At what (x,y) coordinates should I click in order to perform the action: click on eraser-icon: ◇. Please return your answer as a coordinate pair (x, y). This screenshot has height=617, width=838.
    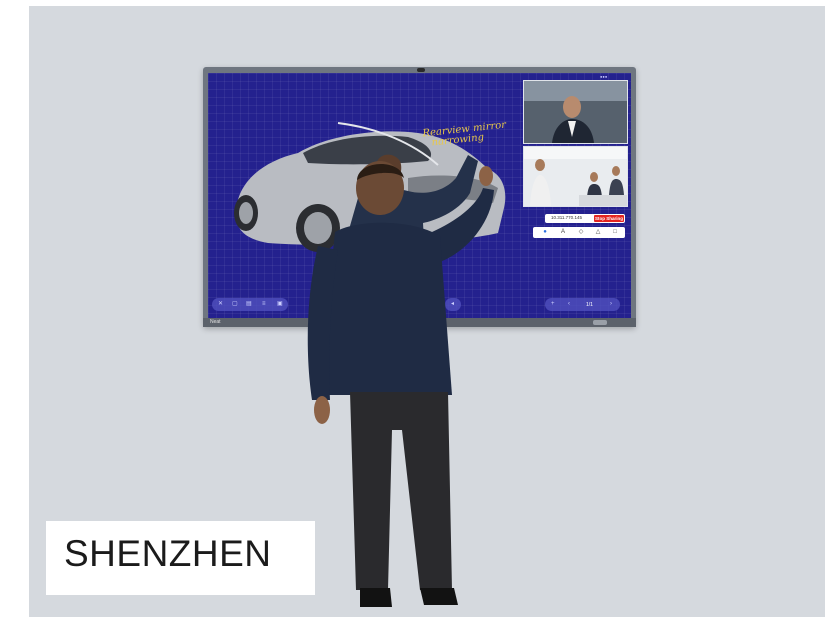
    Looking at the image, I should click on (581, 232).